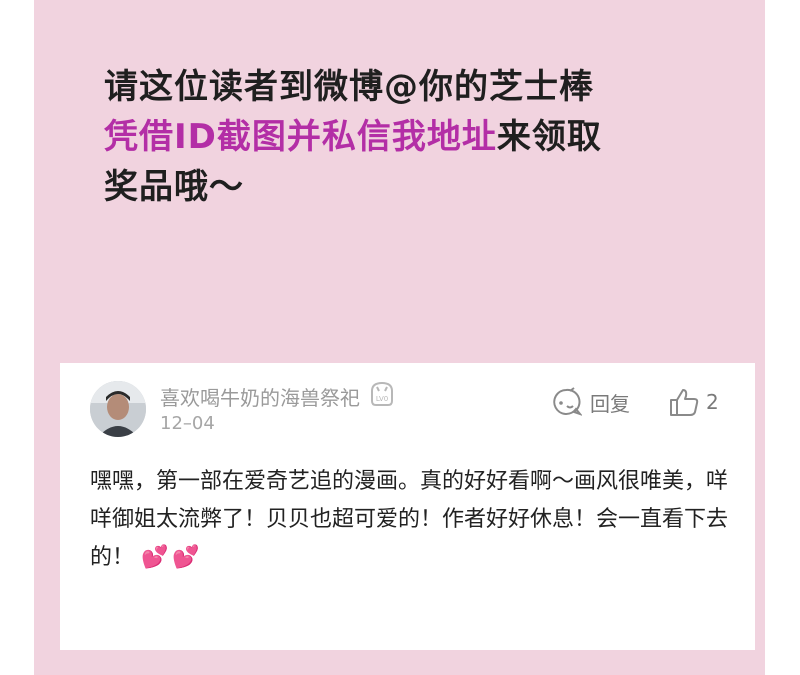 The image size is (800, 675). Describe the element at coordinates (349, 87) in the screenshot. I see `announcement-line-1: 请这位读者到微博@你的芝士棒` at that location.